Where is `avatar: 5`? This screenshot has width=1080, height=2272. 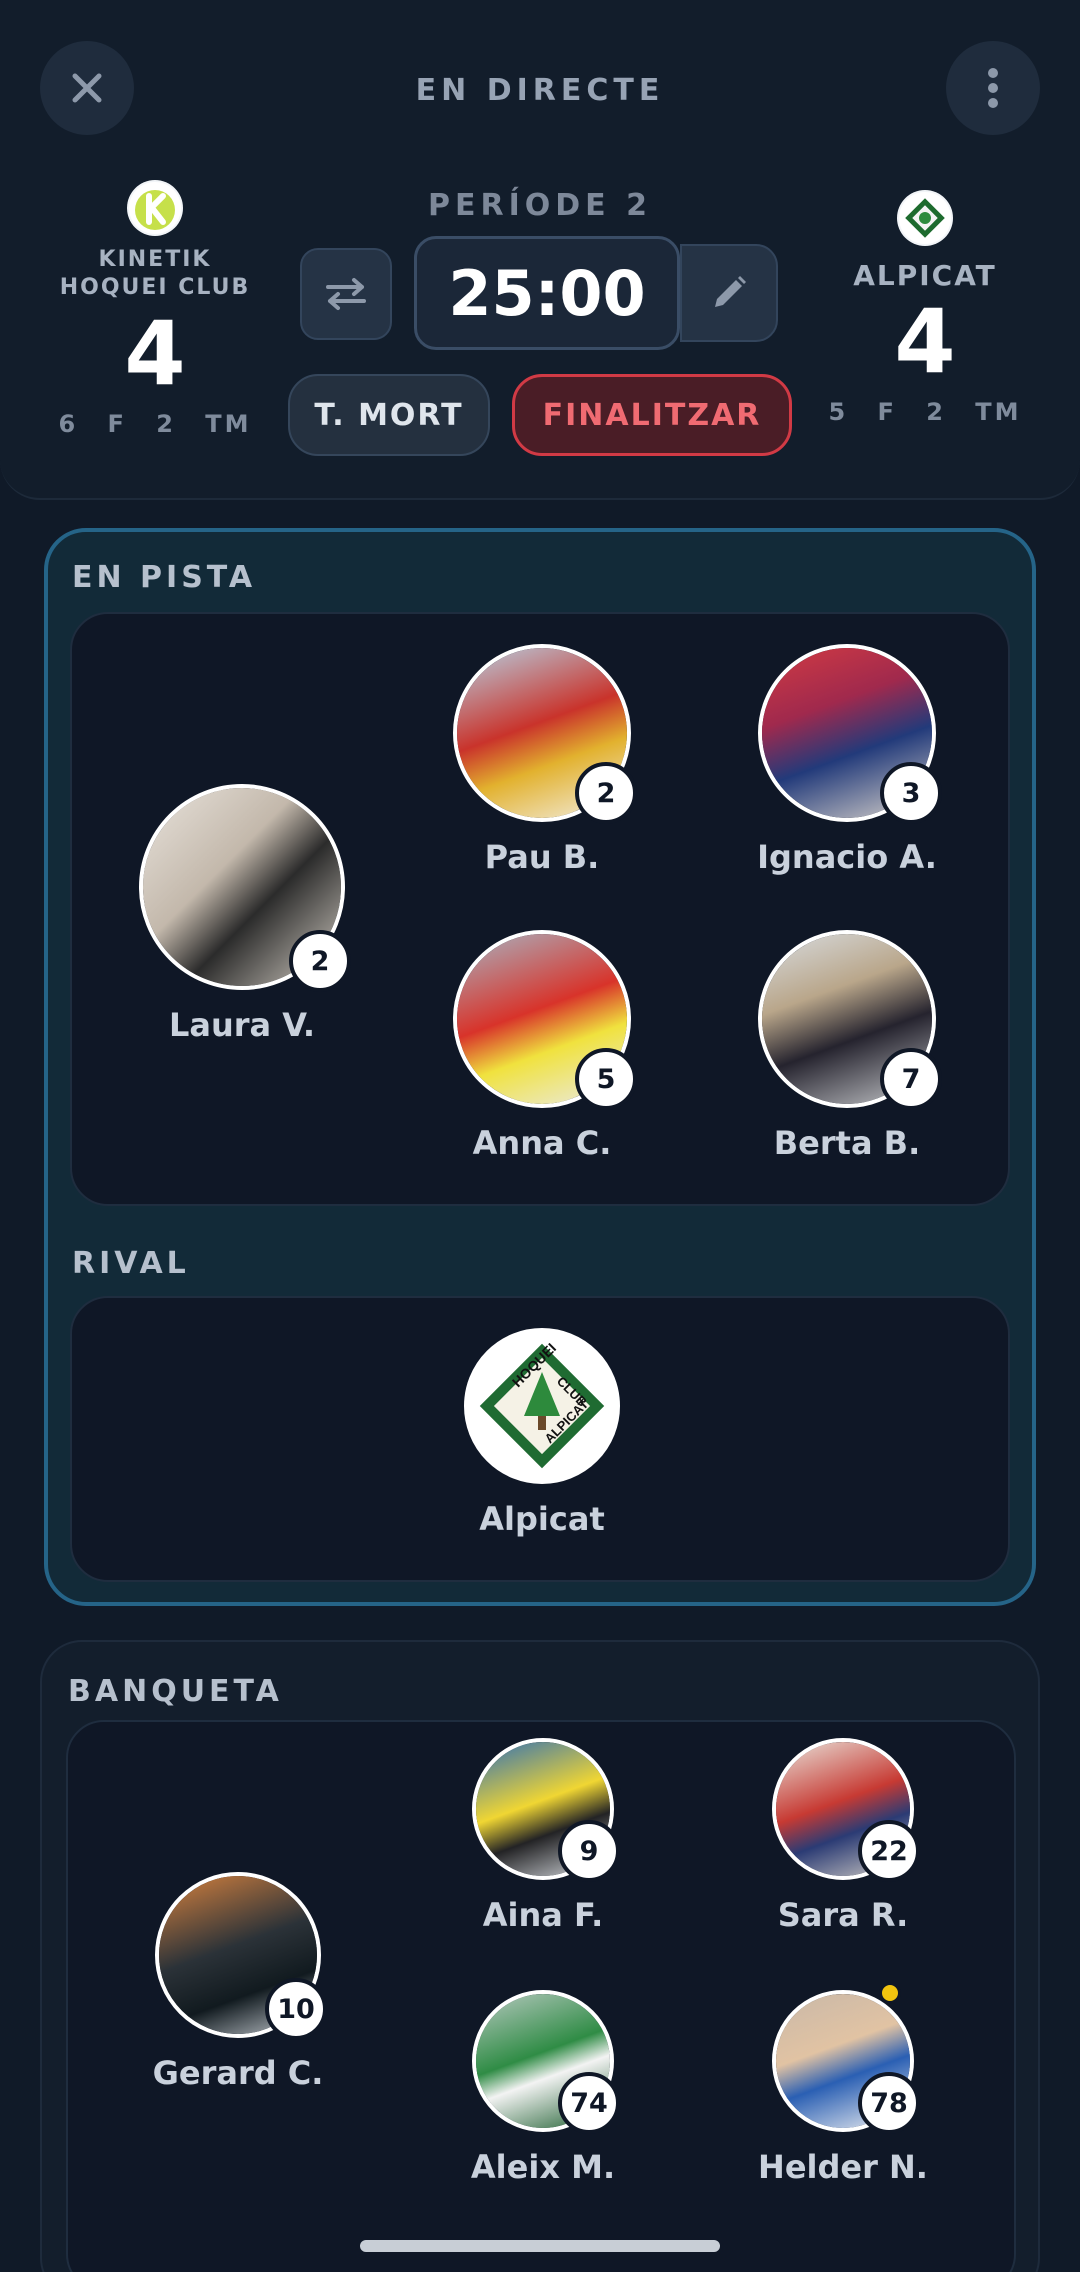
avatar: 5 is located at coordinates (545, 1020).